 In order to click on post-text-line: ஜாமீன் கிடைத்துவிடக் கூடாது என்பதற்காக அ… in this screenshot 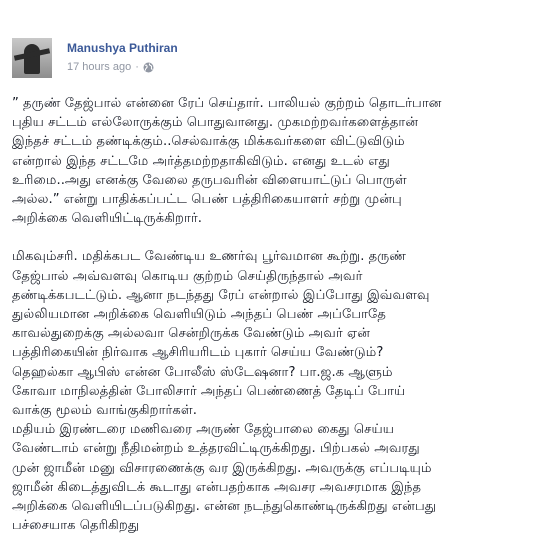, I will do `click(217, 487)`.